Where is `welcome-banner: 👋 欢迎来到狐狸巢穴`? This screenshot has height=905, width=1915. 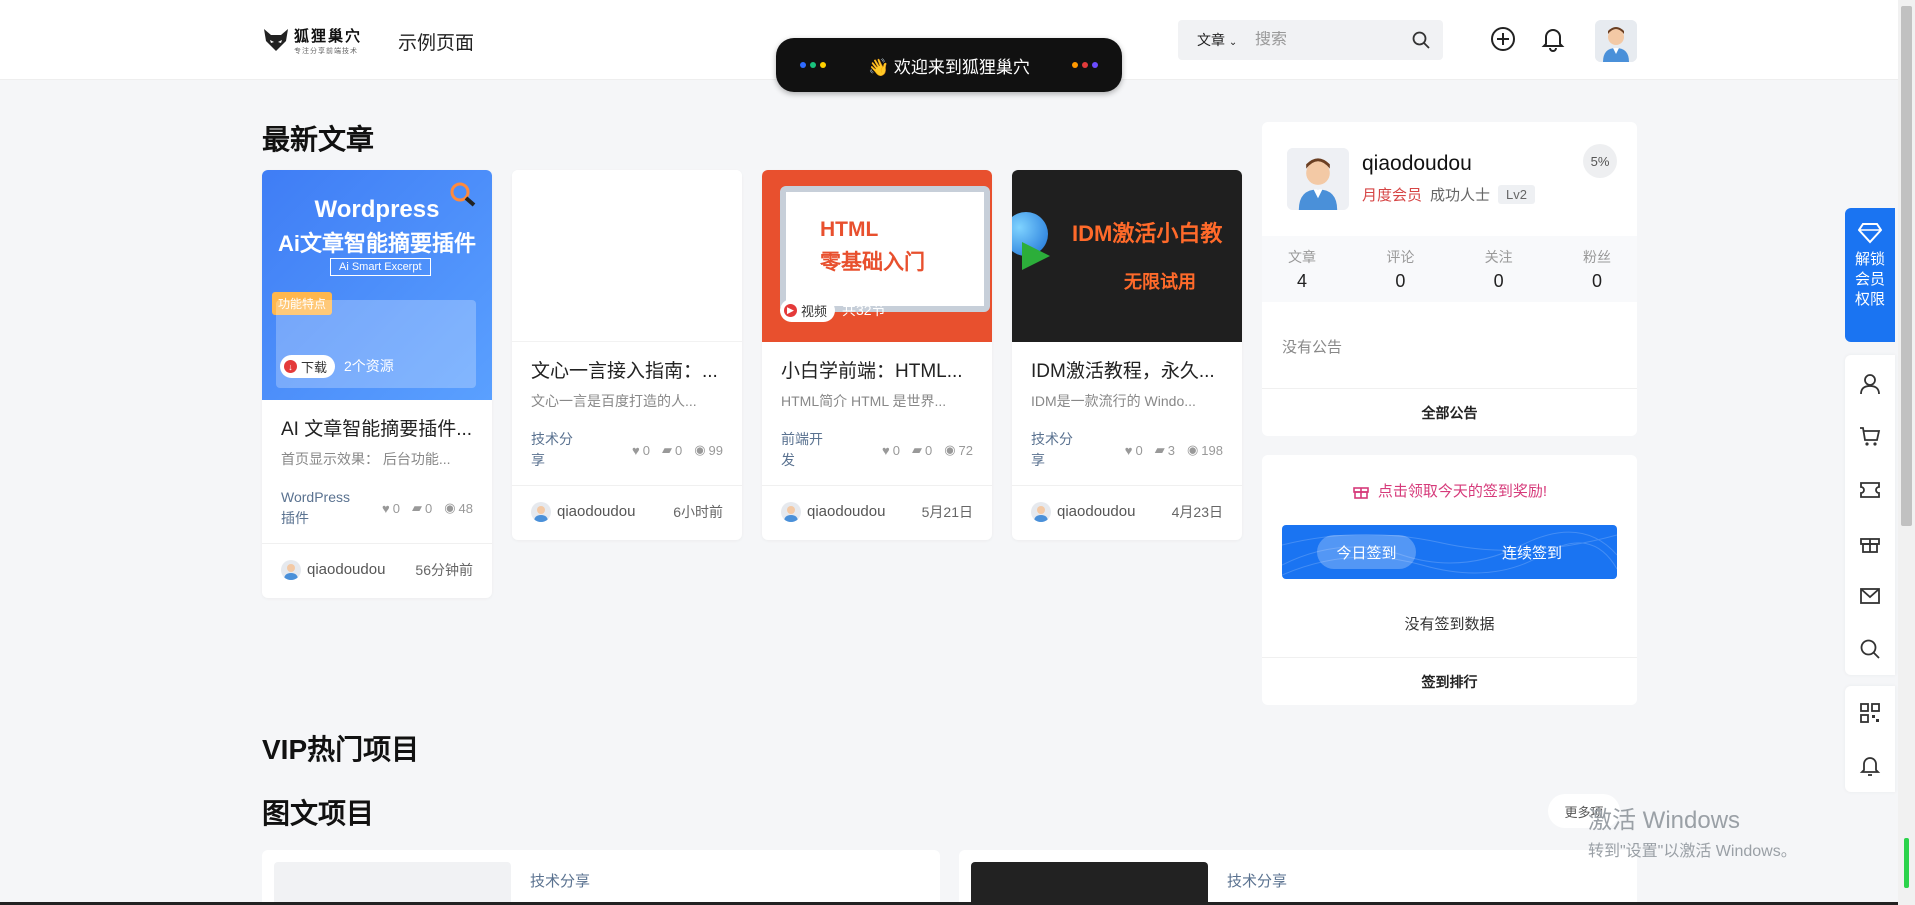 welcome-banner: 👋 欢迎来到狐狸巢穴 is located at coordinates (949, 65).